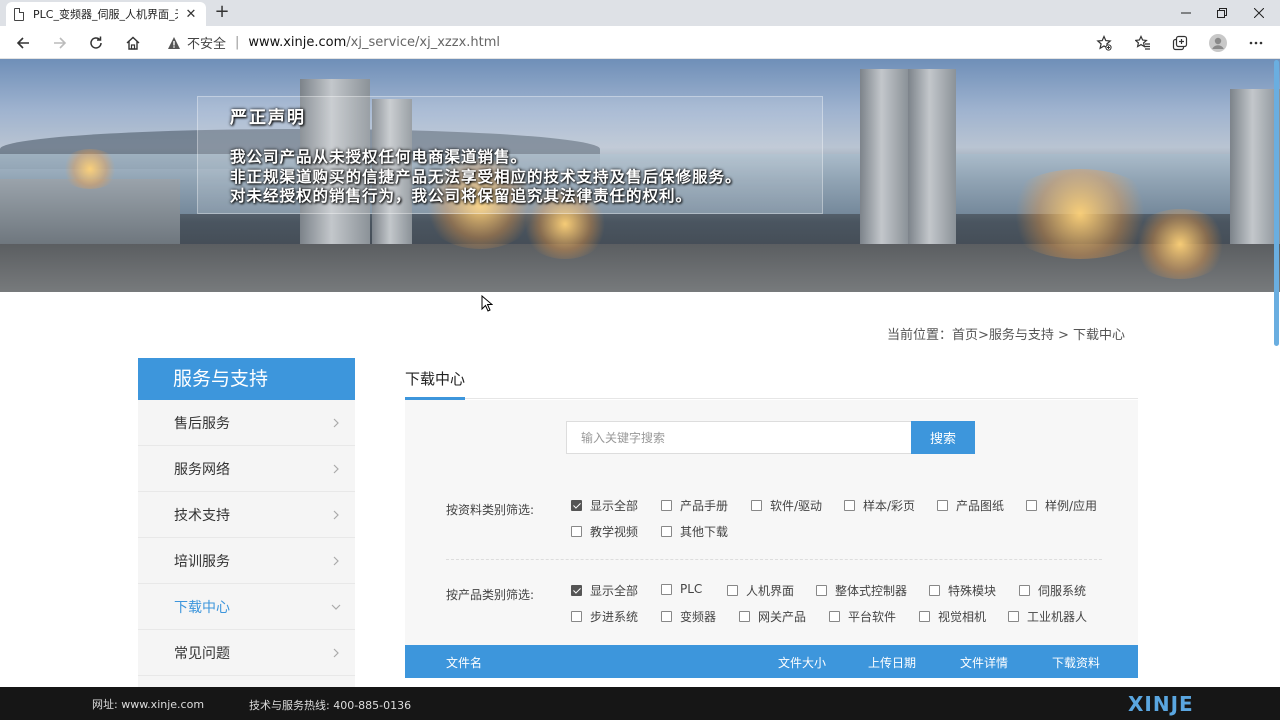 Image resolution: width=1280 pixels, height=720 pixels. What do you see at coordinates (972, 591) in the screenshot?
I see `option-label: 特殊模块` at bounding box center [972, 591].